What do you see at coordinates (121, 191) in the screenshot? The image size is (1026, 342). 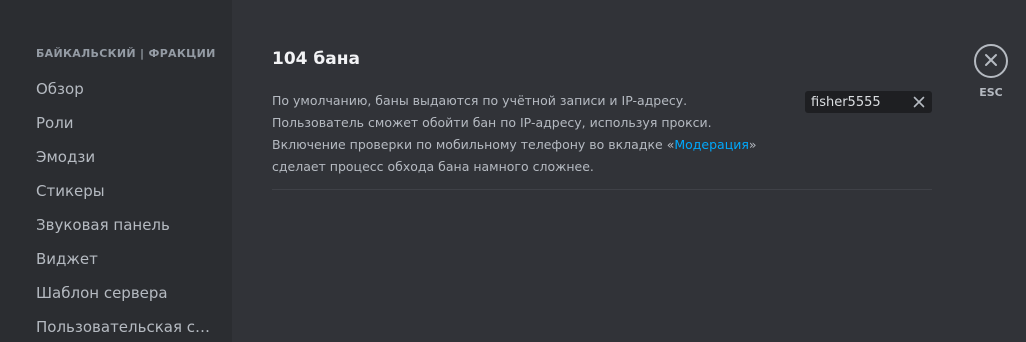 I see `sidebar-item-stickers: Стикеры` at bounding box center [121, 191].